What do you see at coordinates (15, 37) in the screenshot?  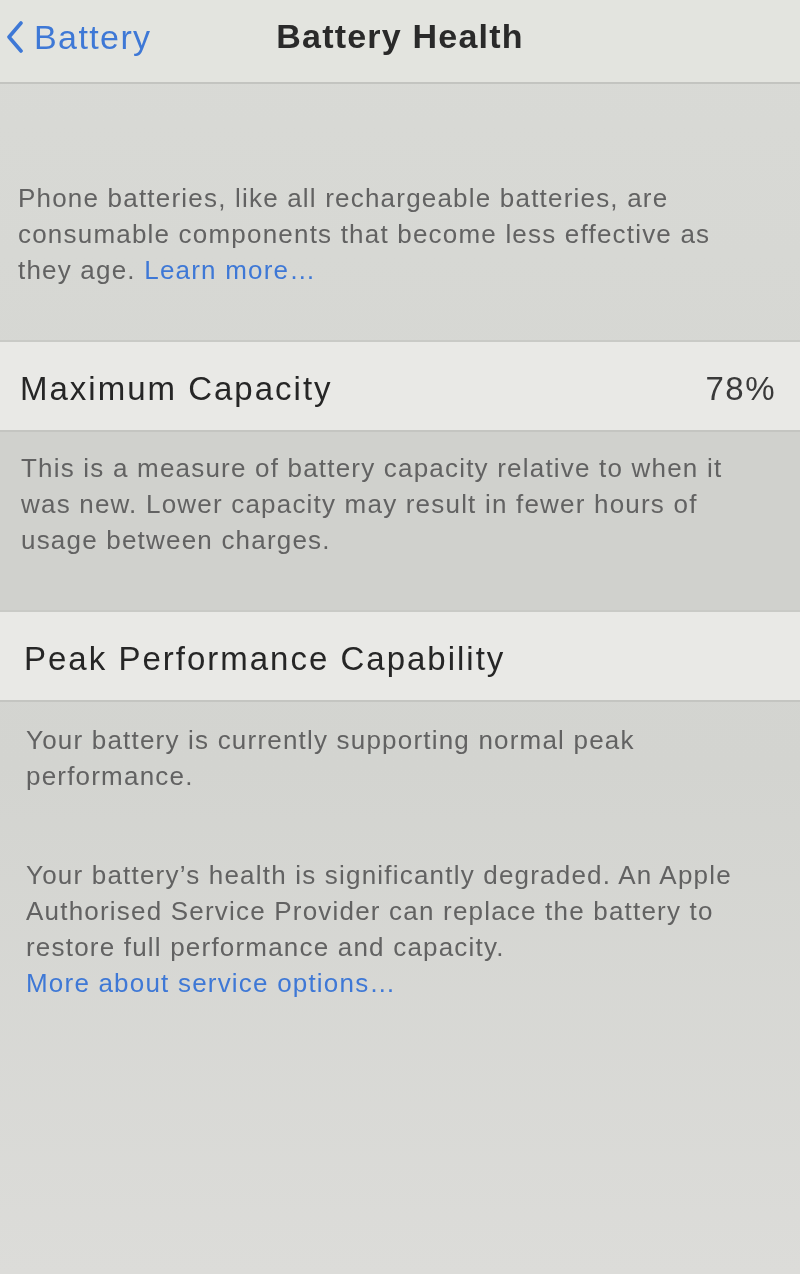 I see `chevron-icon` at bounding box center [15, 37].